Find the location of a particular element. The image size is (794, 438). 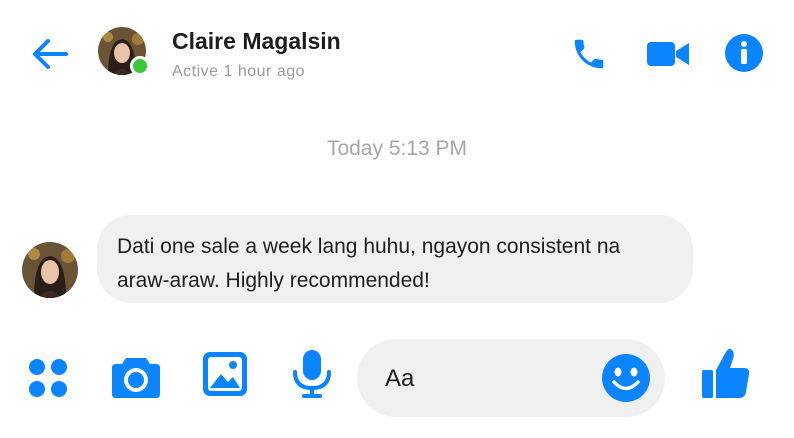

camera-icon is located at coordinates (136, 376).